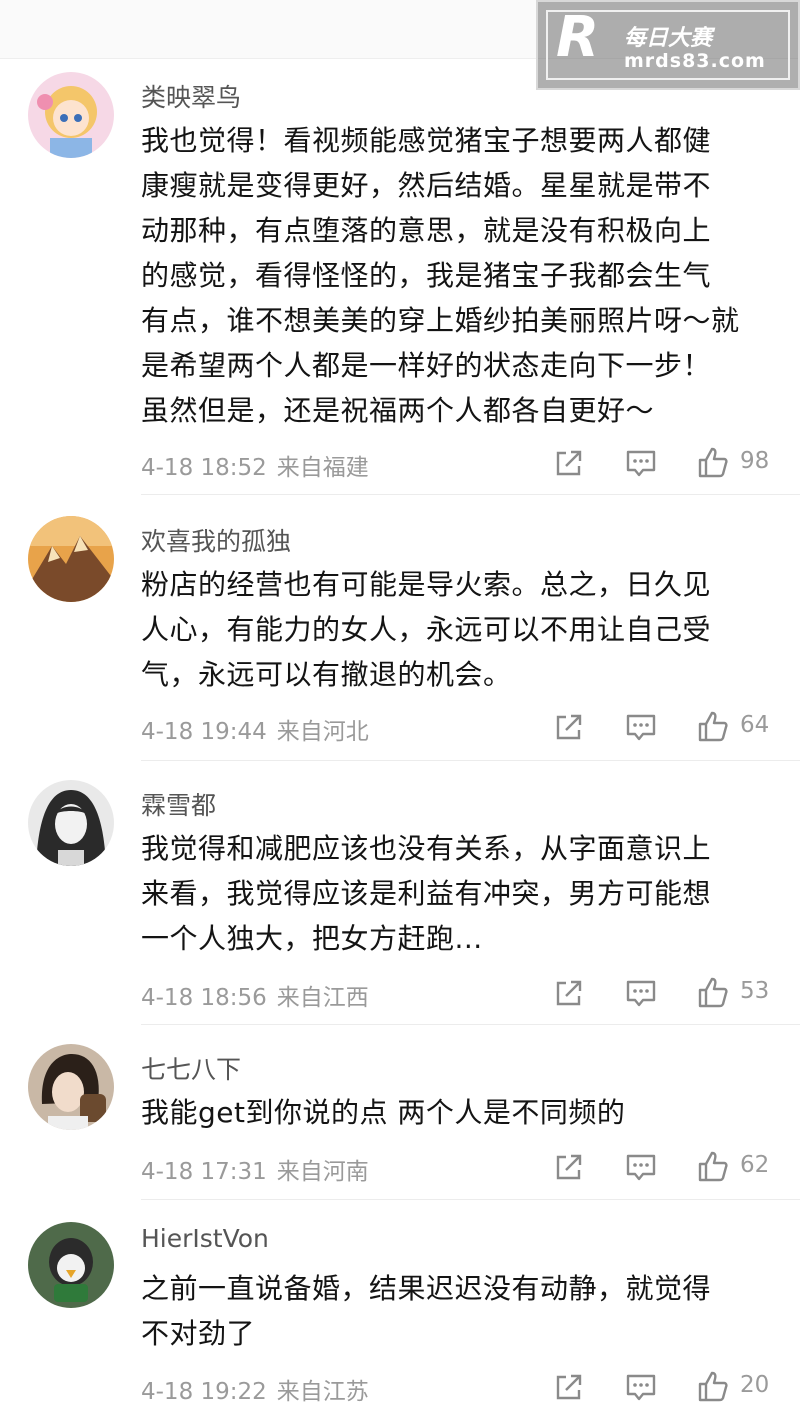  I want to click on comment-meta: 4-18 19:22 来自江苏, so click(255, 1389).